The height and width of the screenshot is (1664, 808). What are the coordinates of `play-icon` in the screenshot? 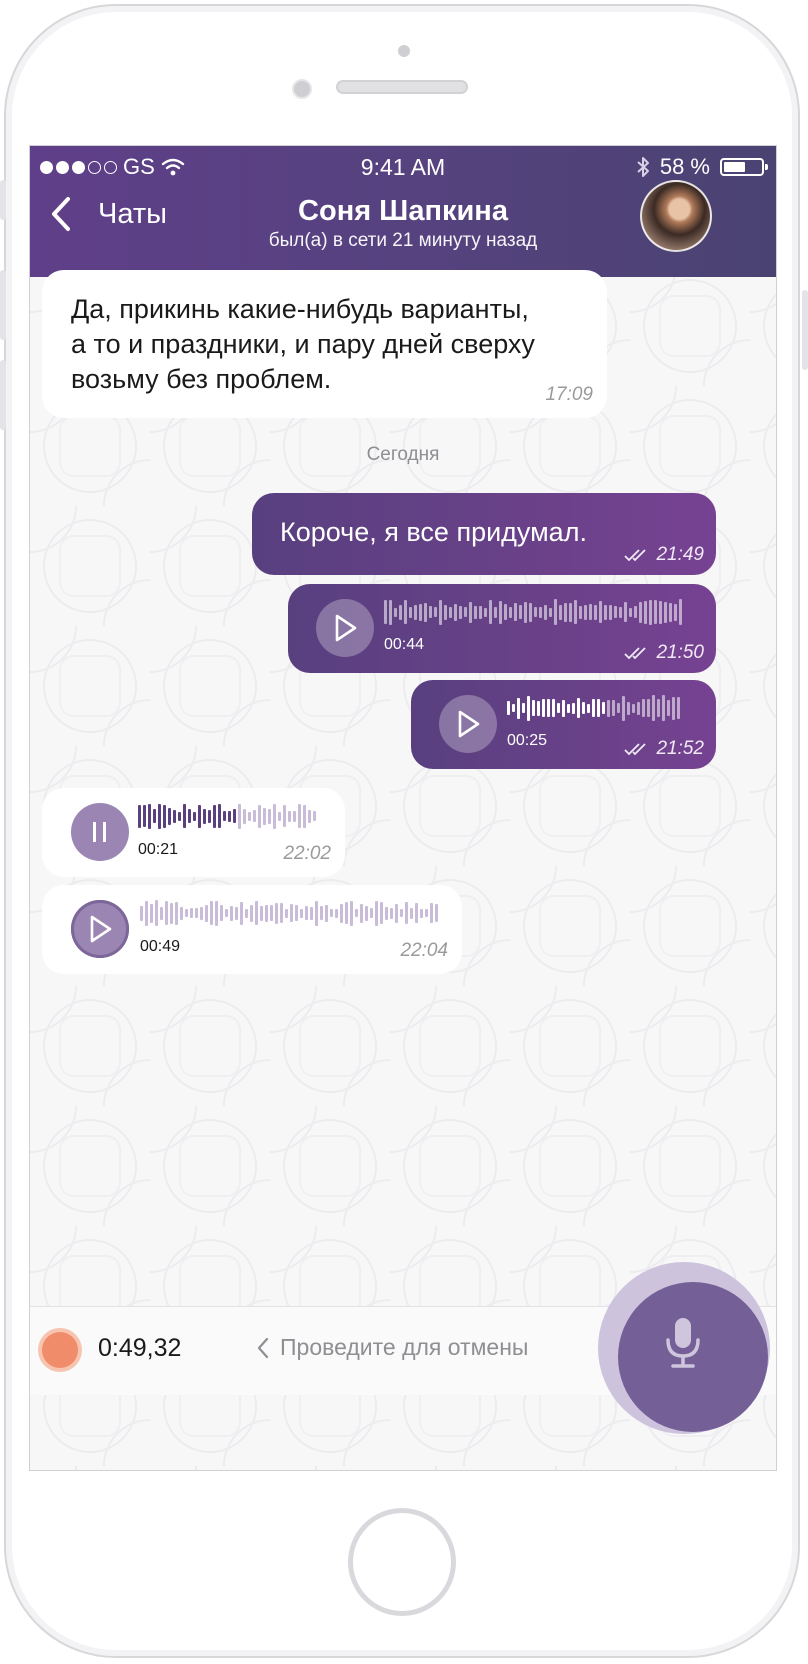 It's located at (101, 929).